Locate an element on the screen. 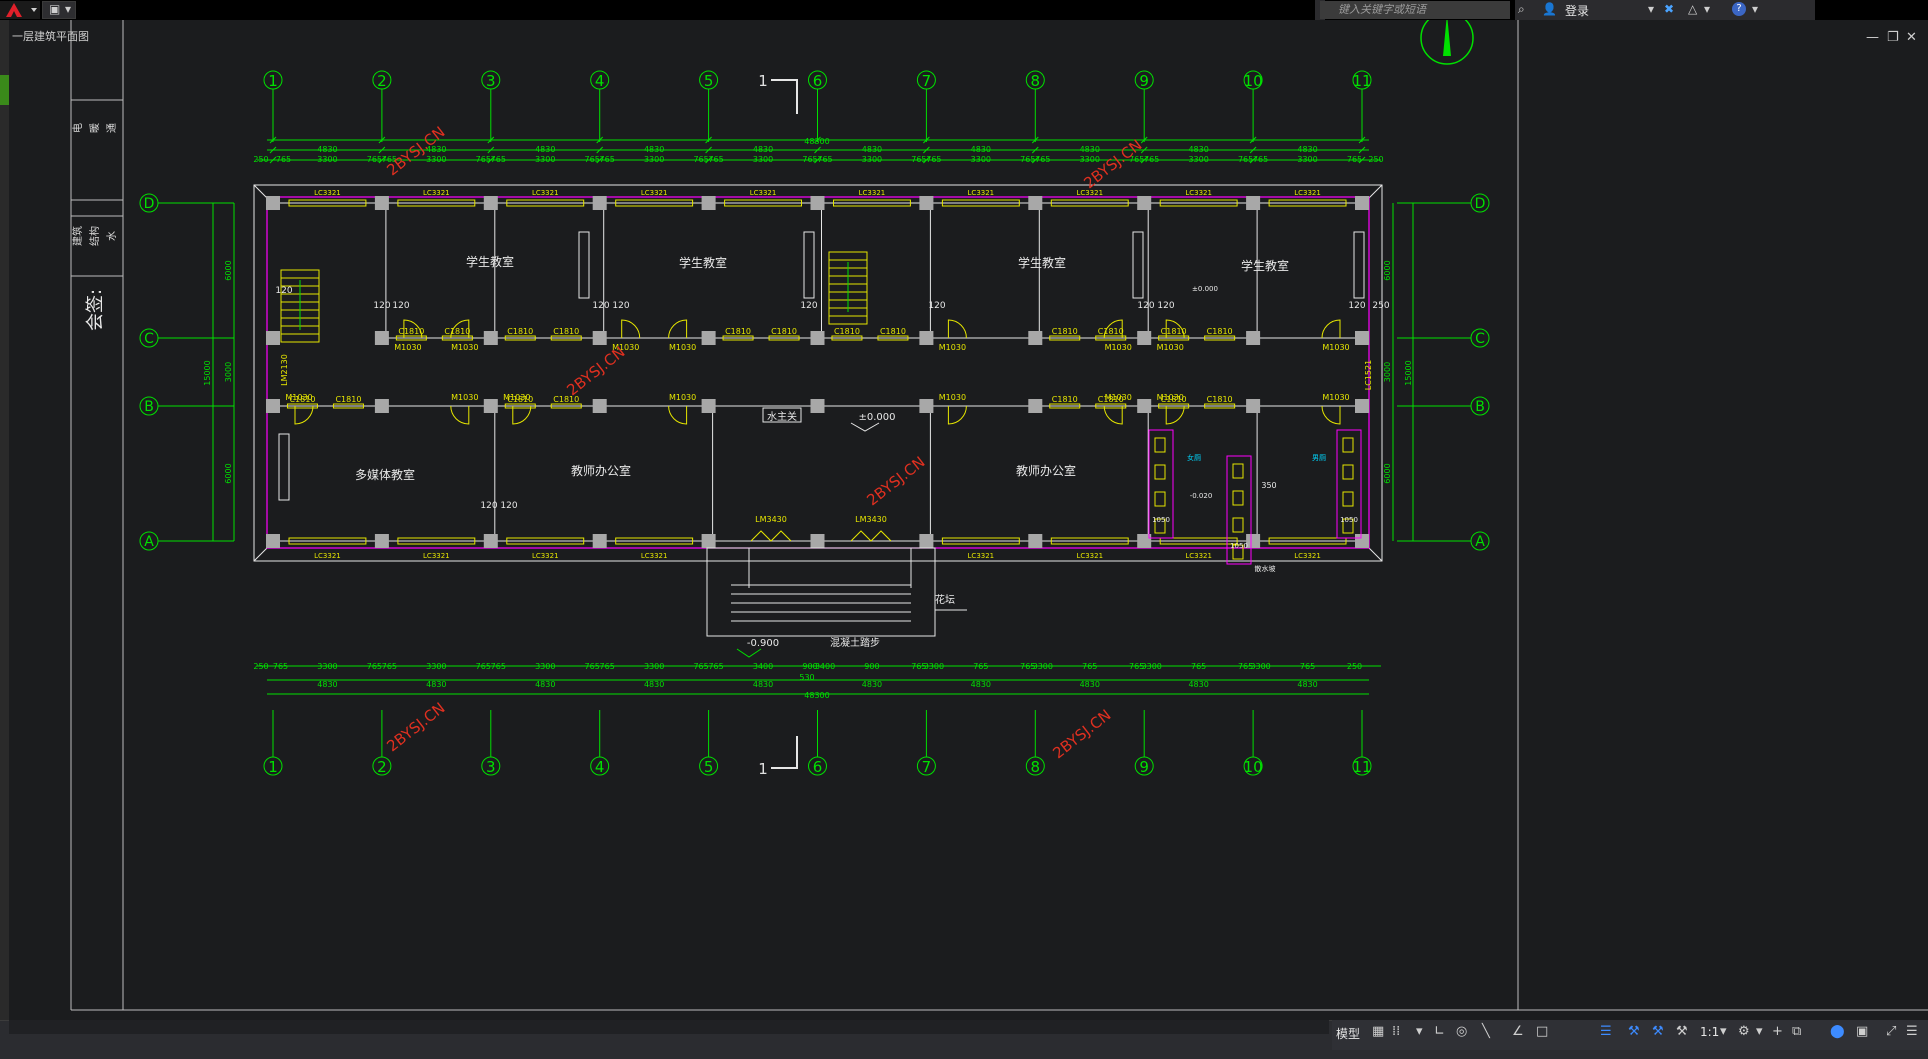 The image size is (1928, 1059). axis-letter-right: A is located at coordinates (1480, 542).